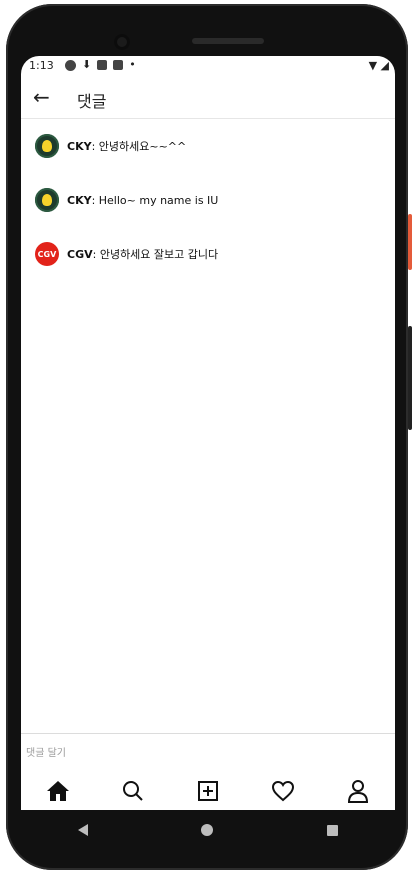  I want to click on system-back-icon, so click(82, 830).